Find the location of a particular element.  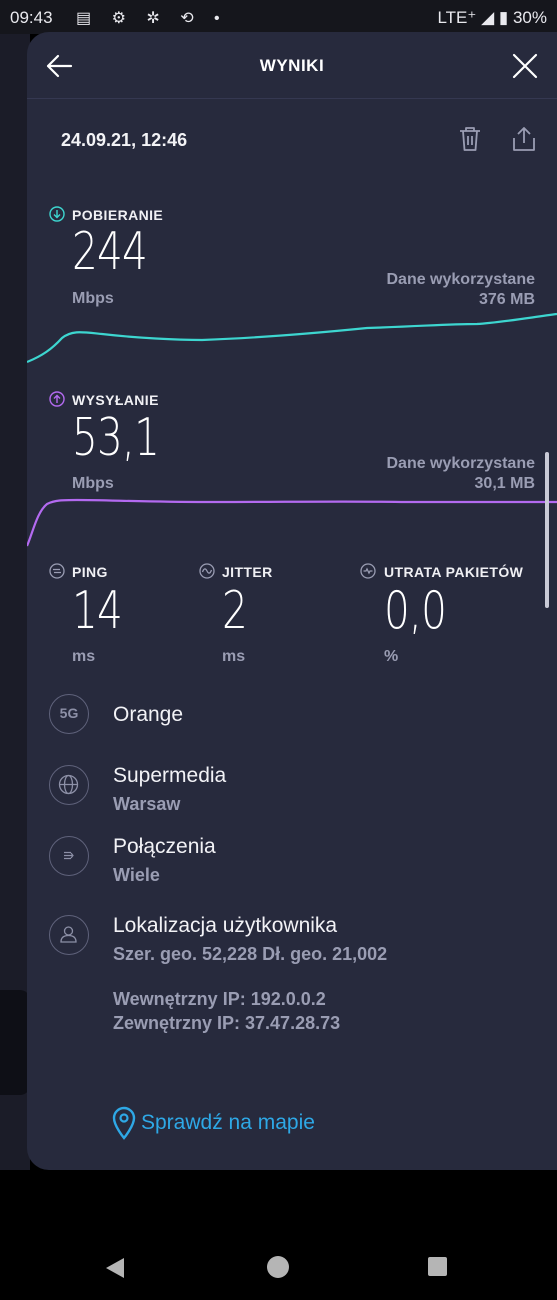

upload-graph is located at coordinates (292, 522).